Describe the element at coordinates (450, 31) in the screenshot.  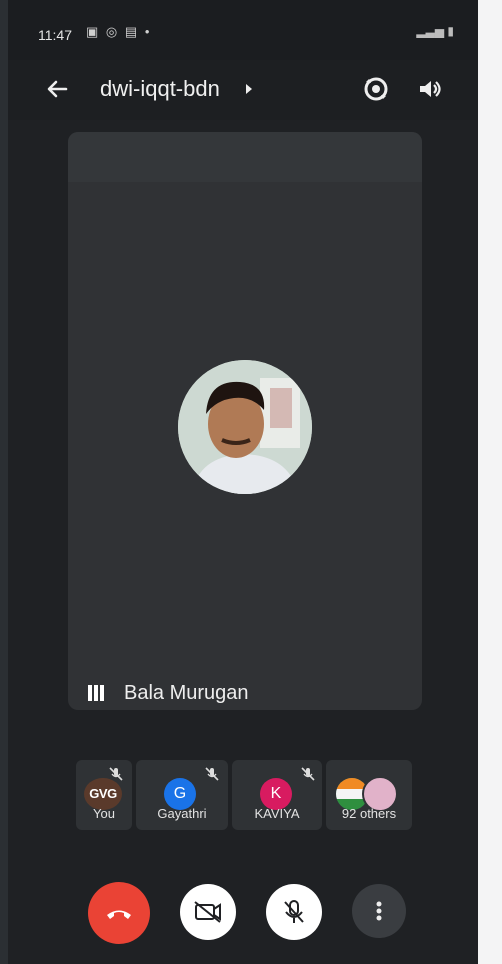
I see `battery-icon: ▮` at that location.